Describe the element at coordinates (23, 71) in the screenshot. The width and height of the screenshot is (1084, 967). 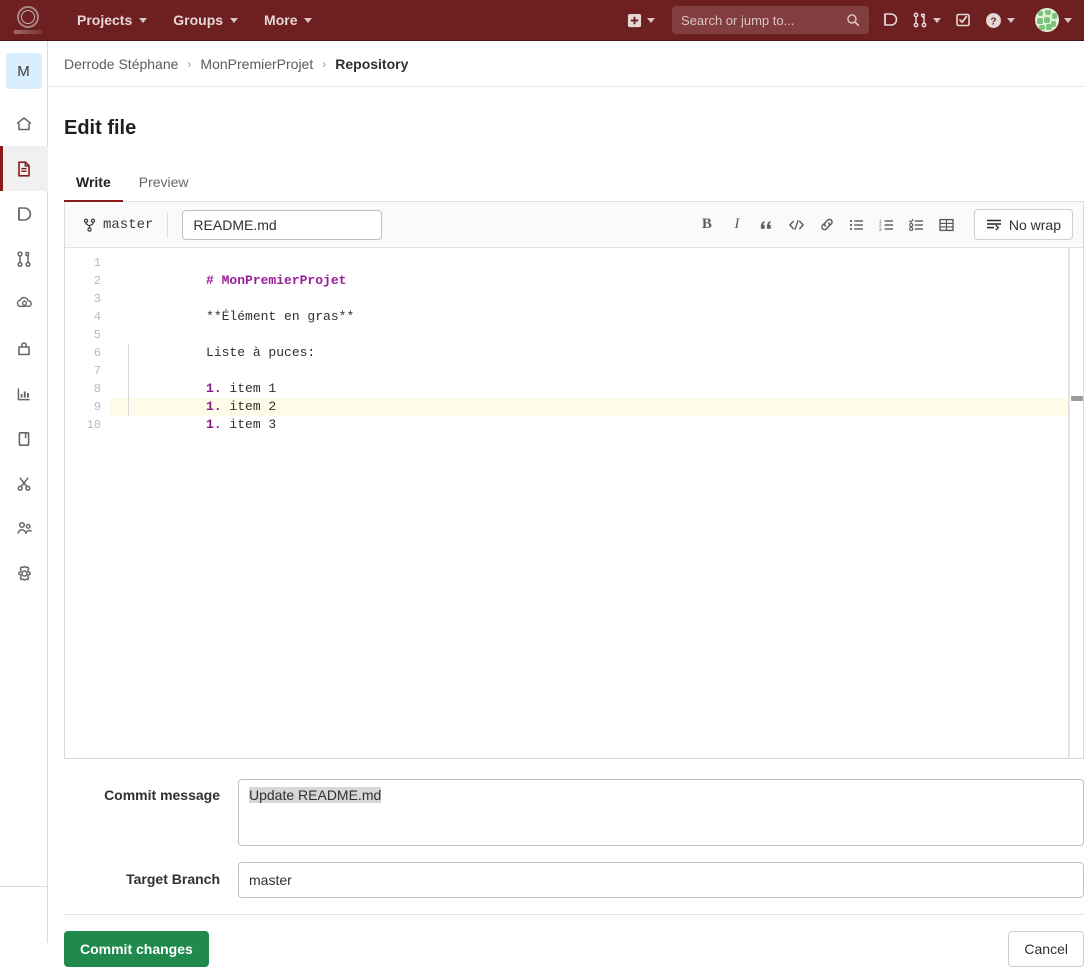
I see `sidebar-project-avatar: M` at that location.